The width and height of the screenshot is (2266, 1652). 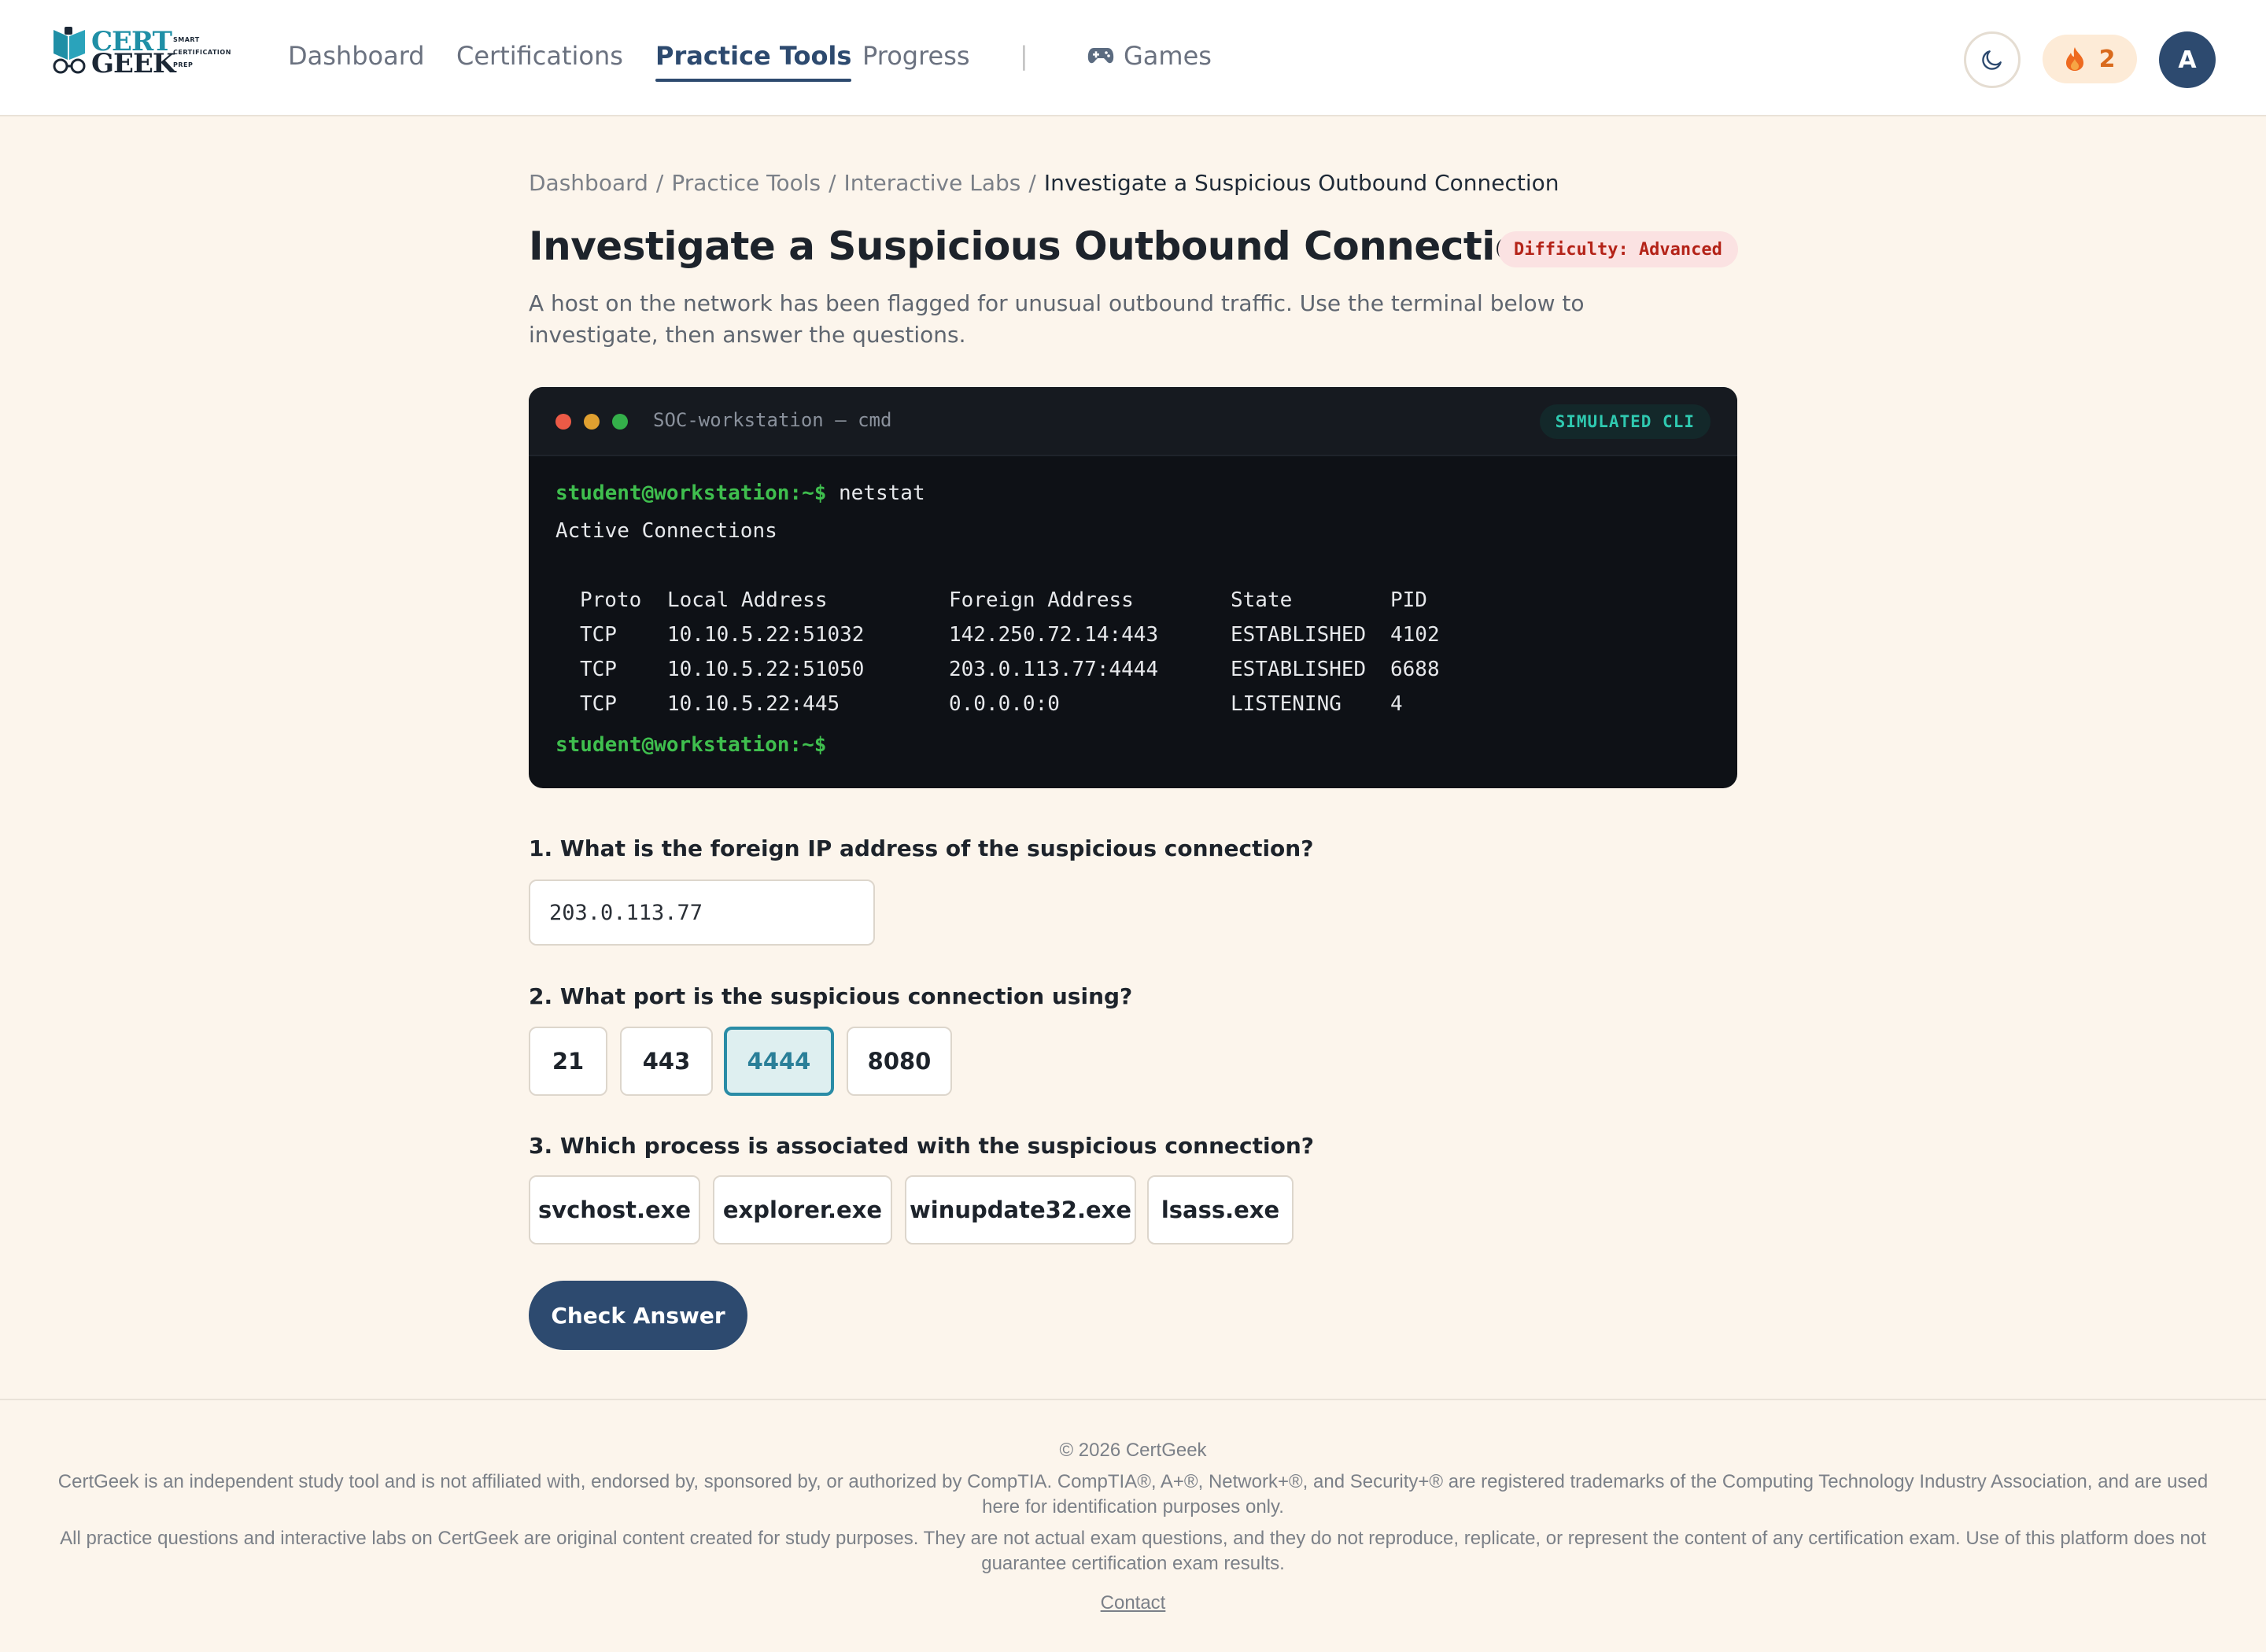 What do you see at coordinates (638, 1315) in the screenshot?
I see `check-answer-button: Check Answer` at bounding box center [638, 1315].